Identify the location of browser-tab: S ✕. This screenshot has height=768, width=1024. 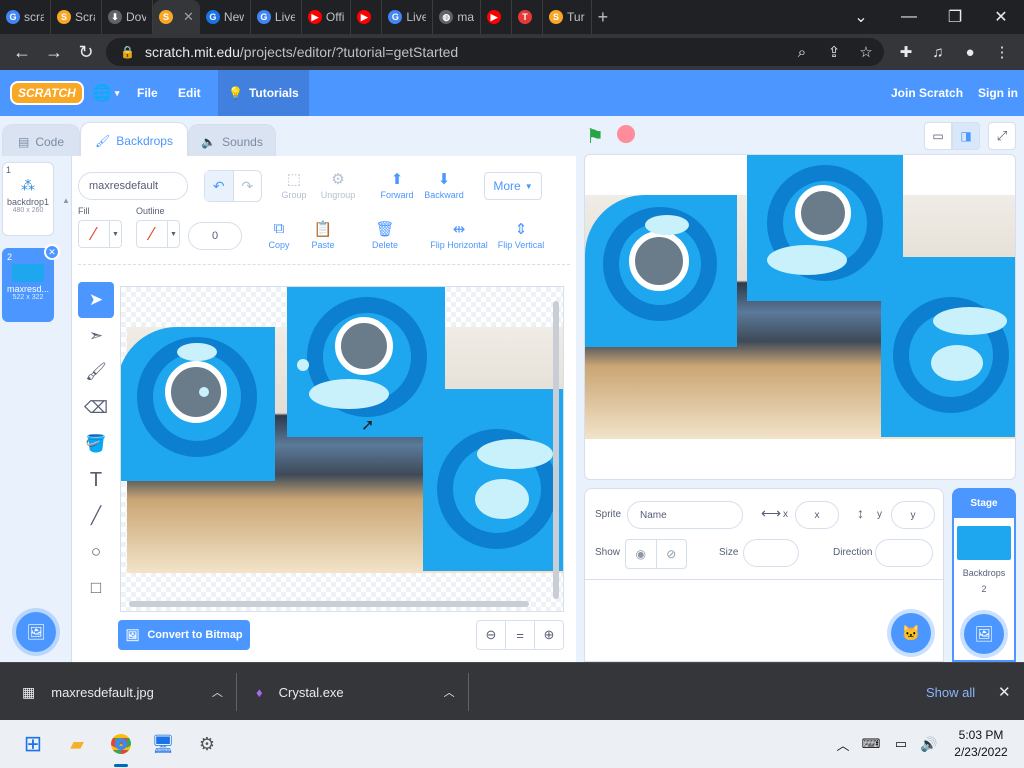
(176, 17).